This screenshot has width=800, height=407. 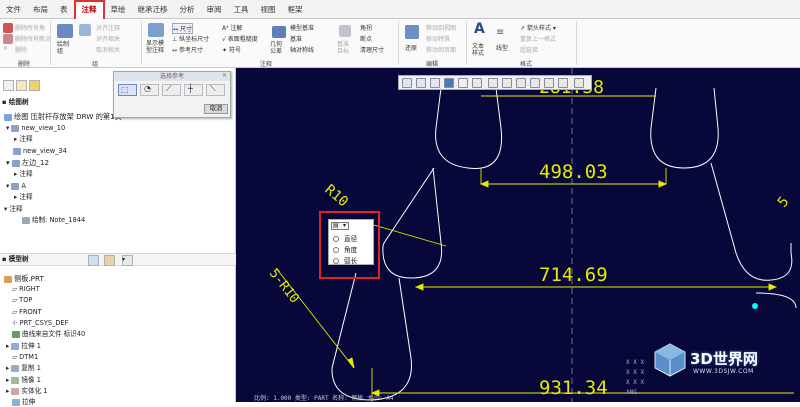 What do you see at coordinates (16, 186) in the screenshot?
I see `tree-item-view-a: ▾ A` at bounding box center [16, 186].